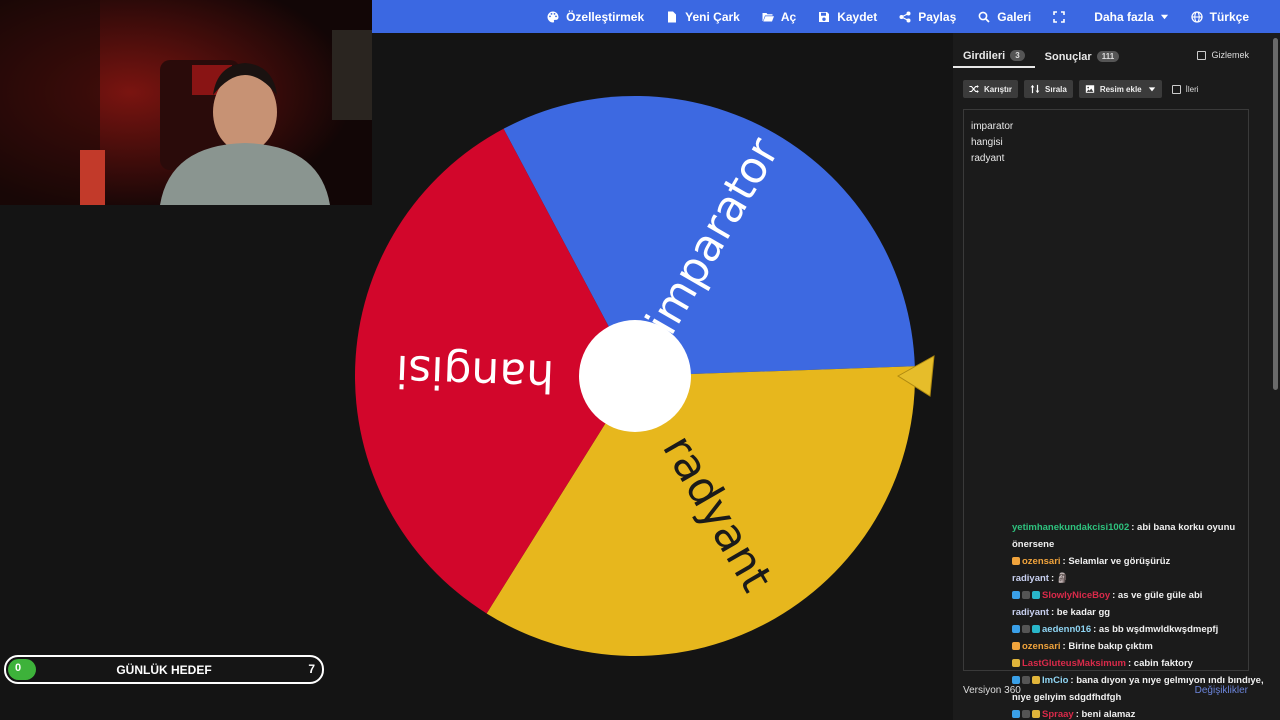 The width and height of the screenshot is (1280, 720). I want to click on nav-save-label: Kaydet, so click(857, 16).